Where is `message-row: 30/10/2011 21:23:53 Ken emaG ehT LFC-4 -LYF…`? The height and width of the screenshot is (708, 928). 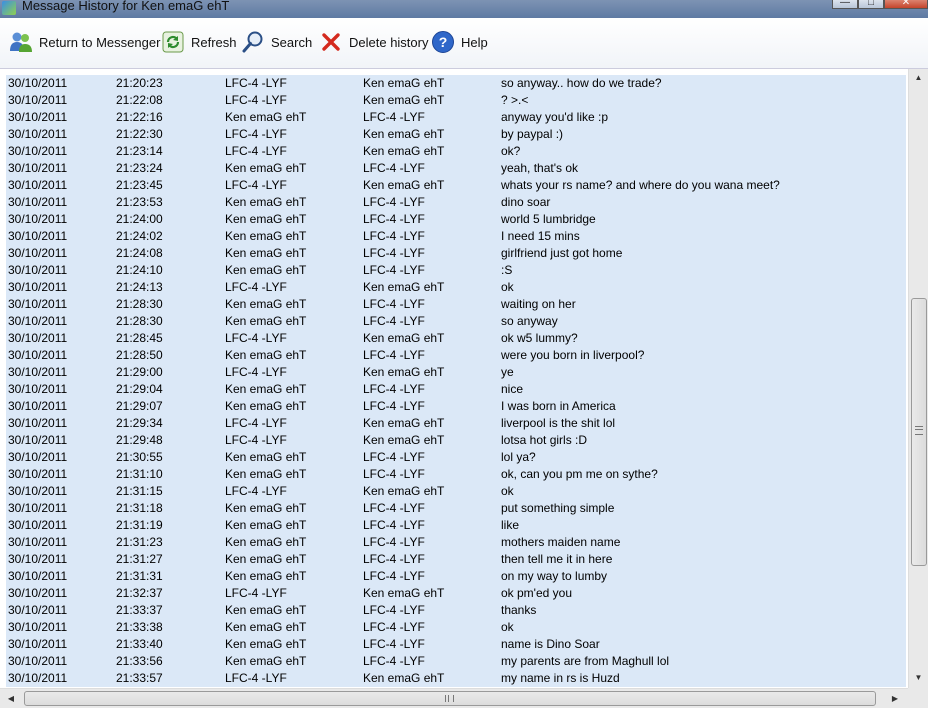 message-row: 30/10/2011 21:23:53 Ken emaG ehT LFC-4 -LYF… is located at coordinates (456, 202).